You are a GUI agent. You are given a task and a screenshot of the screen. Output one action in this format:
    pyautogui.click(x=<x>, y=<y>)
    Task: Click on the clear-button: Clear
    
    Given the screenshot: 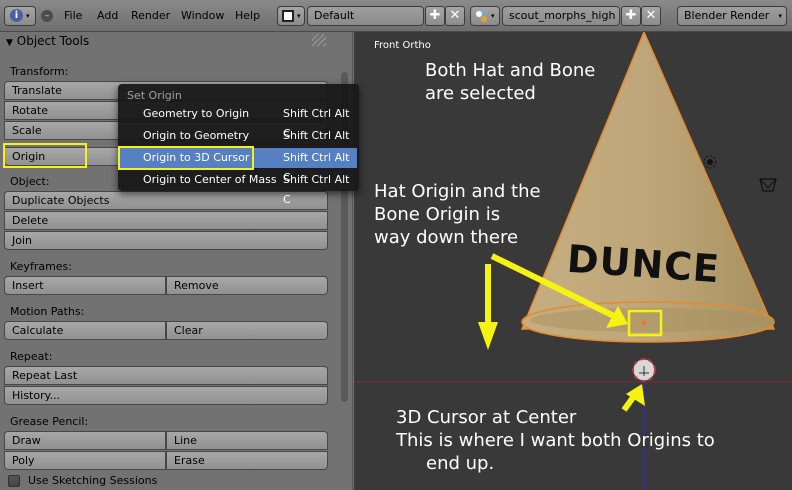 What is the action you would take?
    pyautogui.click(x=247, y=330)
    